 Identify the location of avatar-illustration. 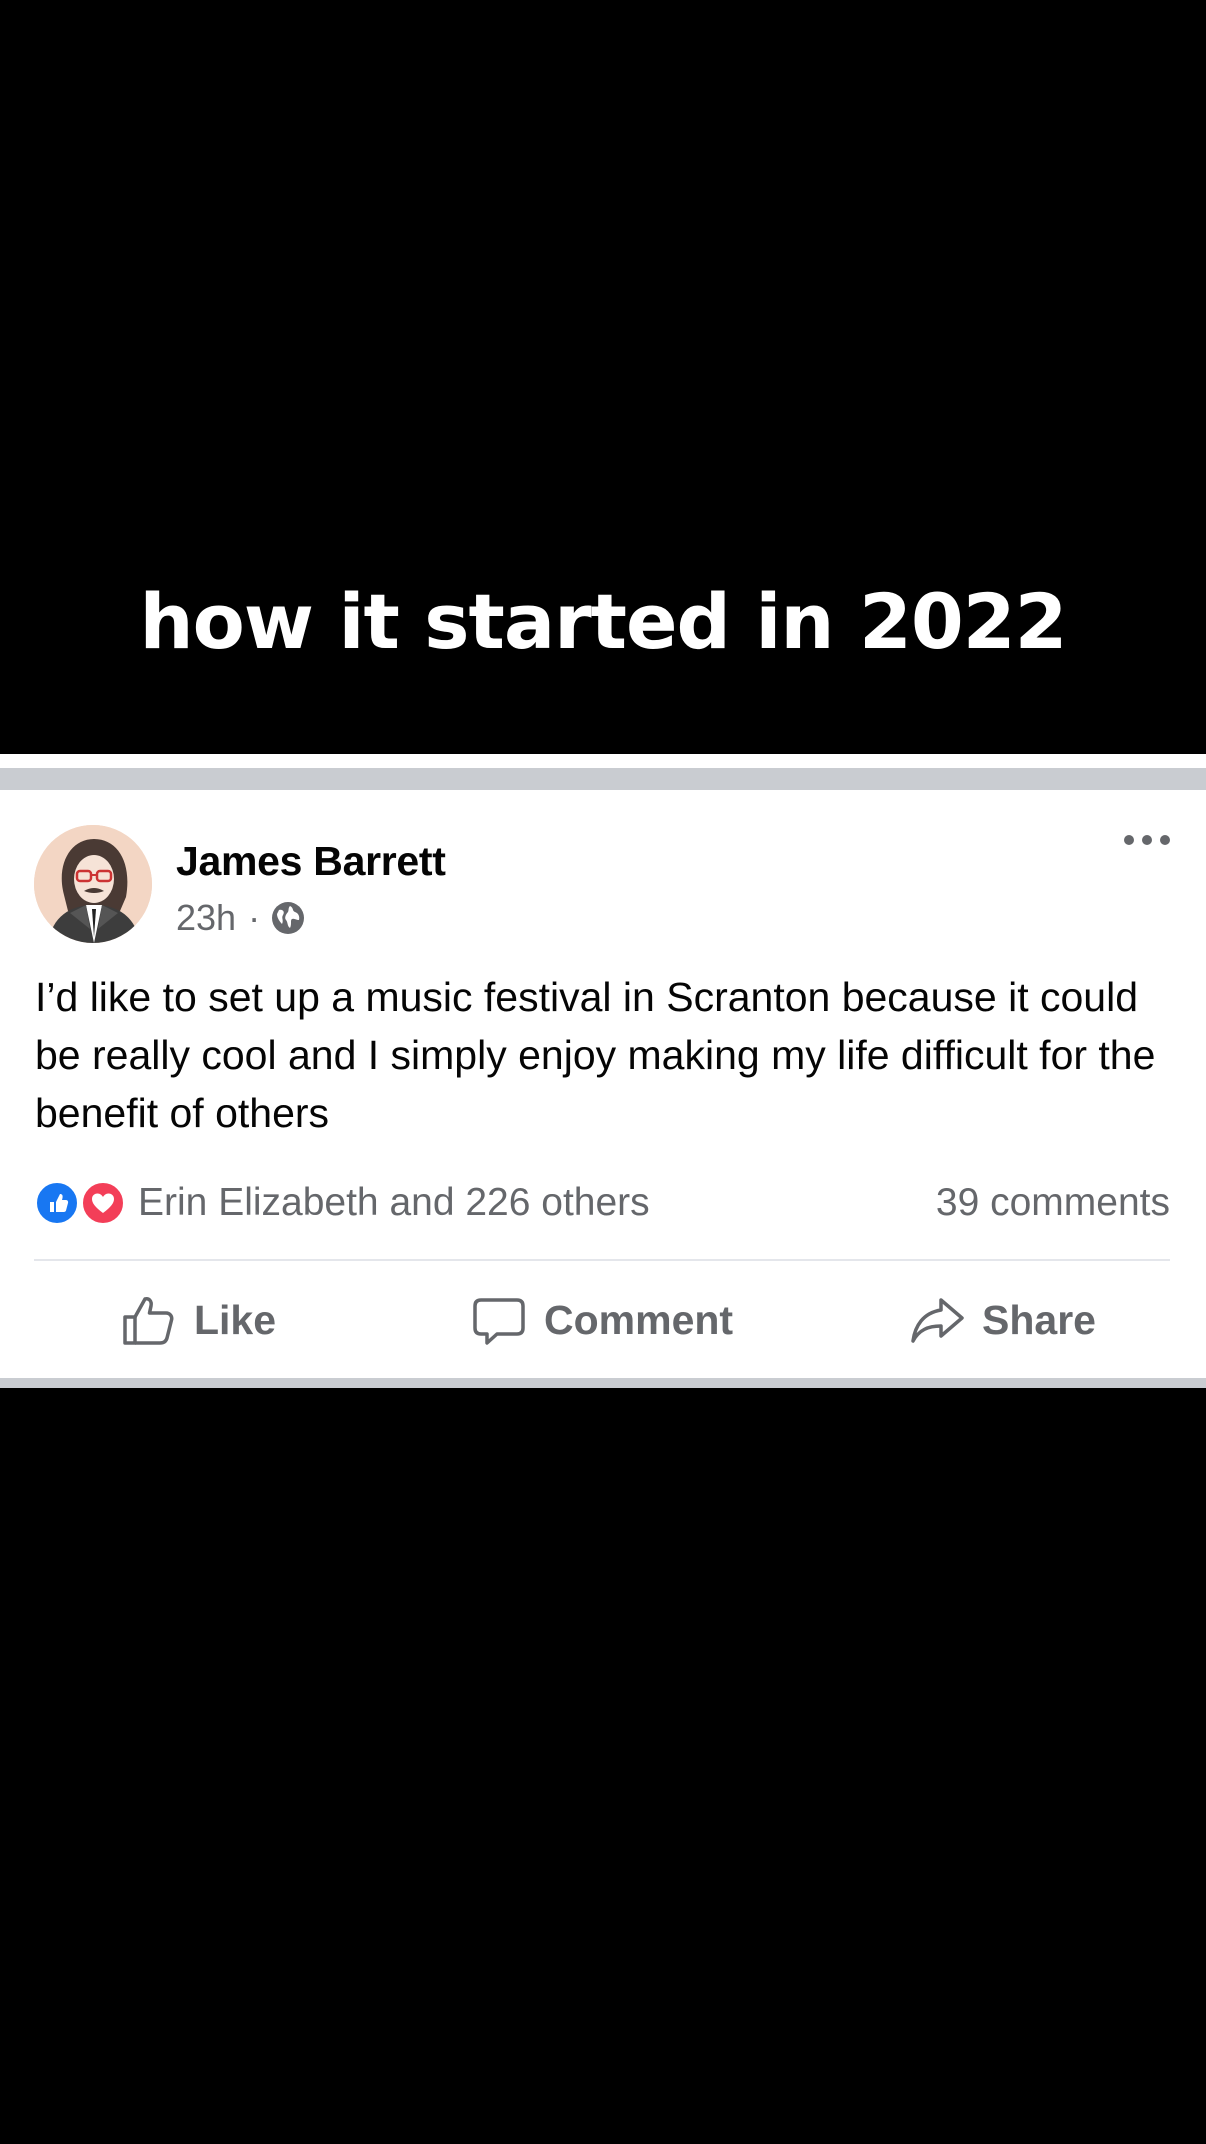
(93, 884).